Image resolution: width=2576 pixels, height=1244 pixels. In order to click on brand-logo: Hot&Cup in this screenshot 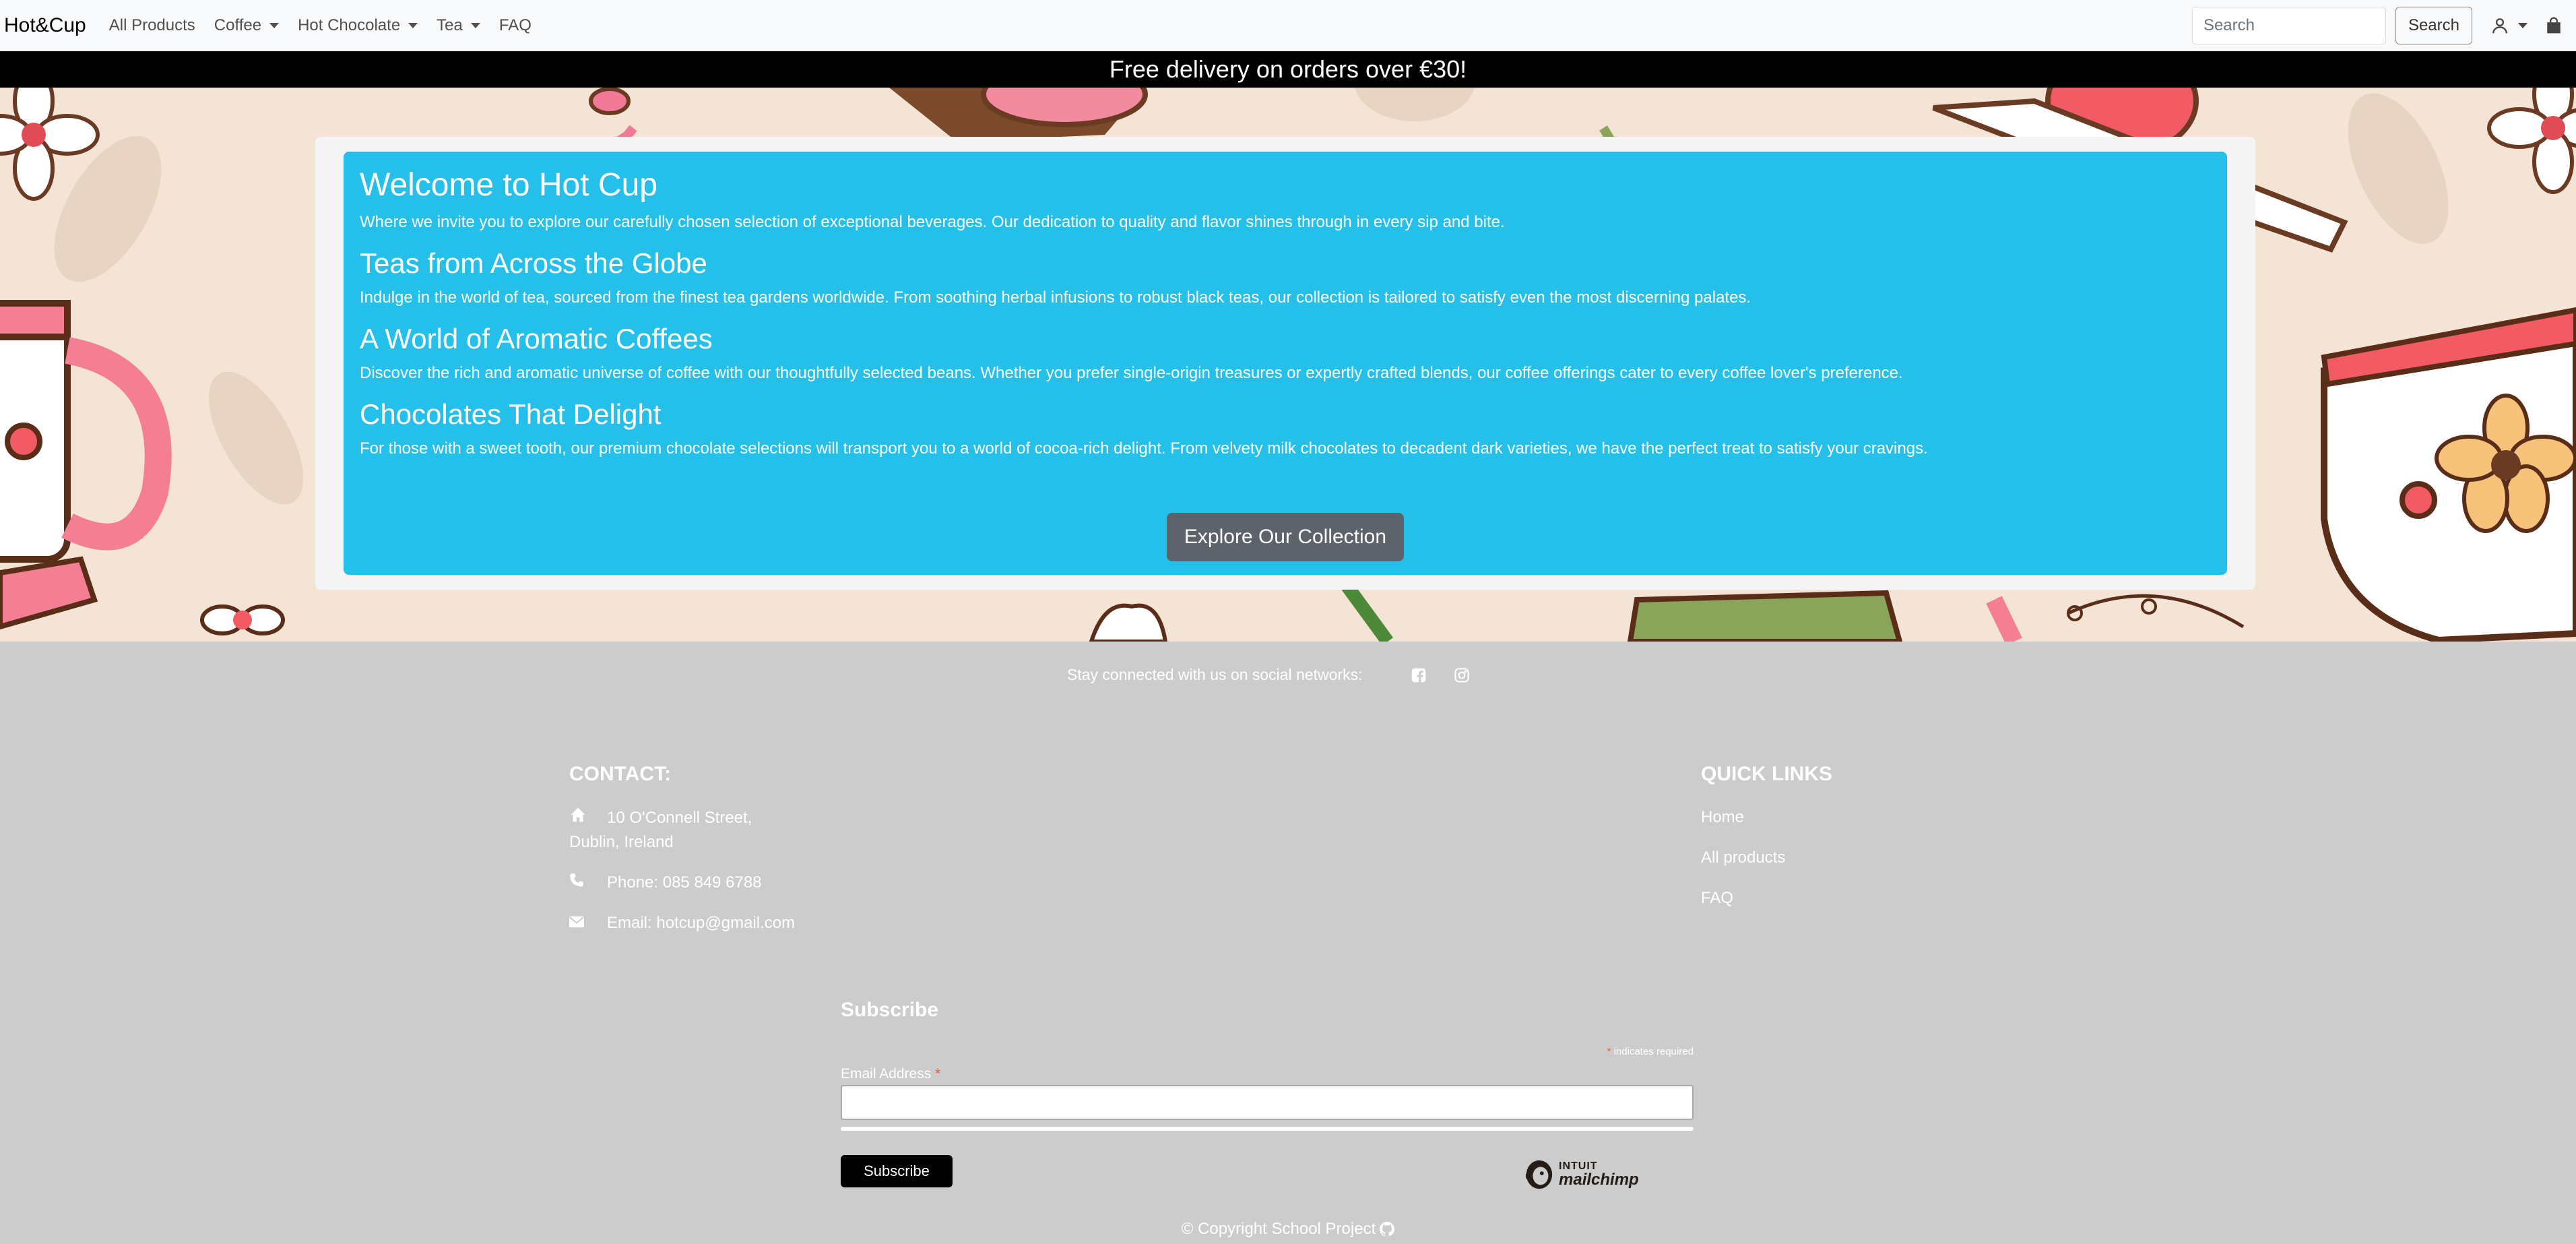, I will do `click(45, 25)`.